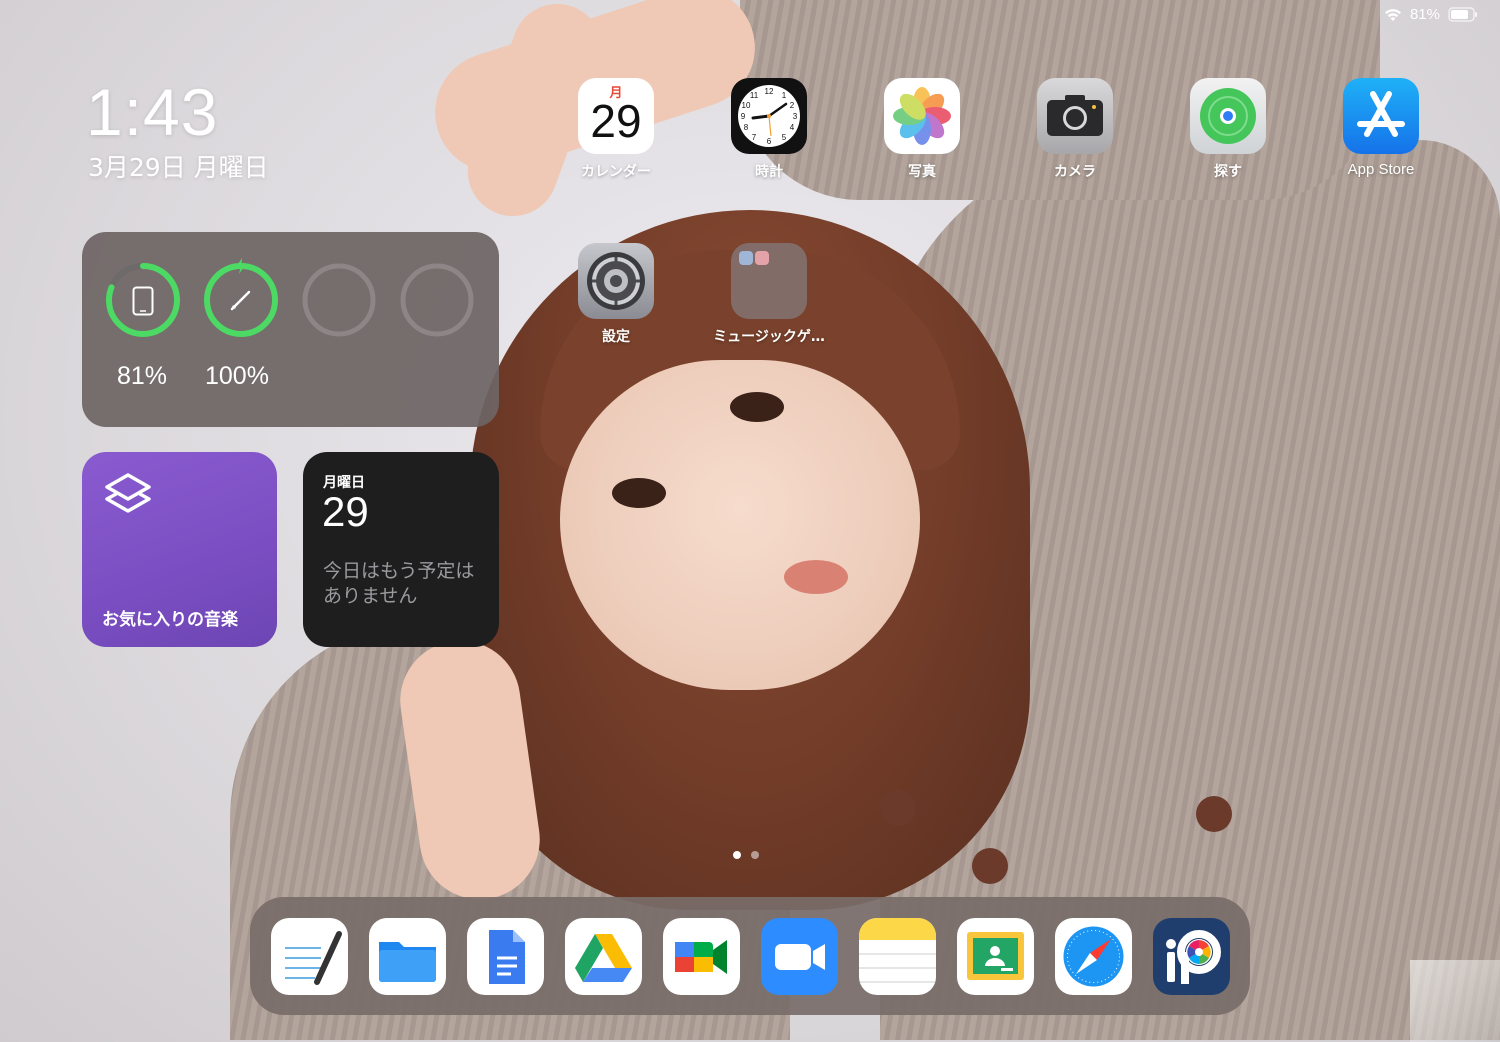  What do you see at coordinates (1455, 1001) in the screenshot?
I see `corner-watermark` at bounding box center [1455, 1001].